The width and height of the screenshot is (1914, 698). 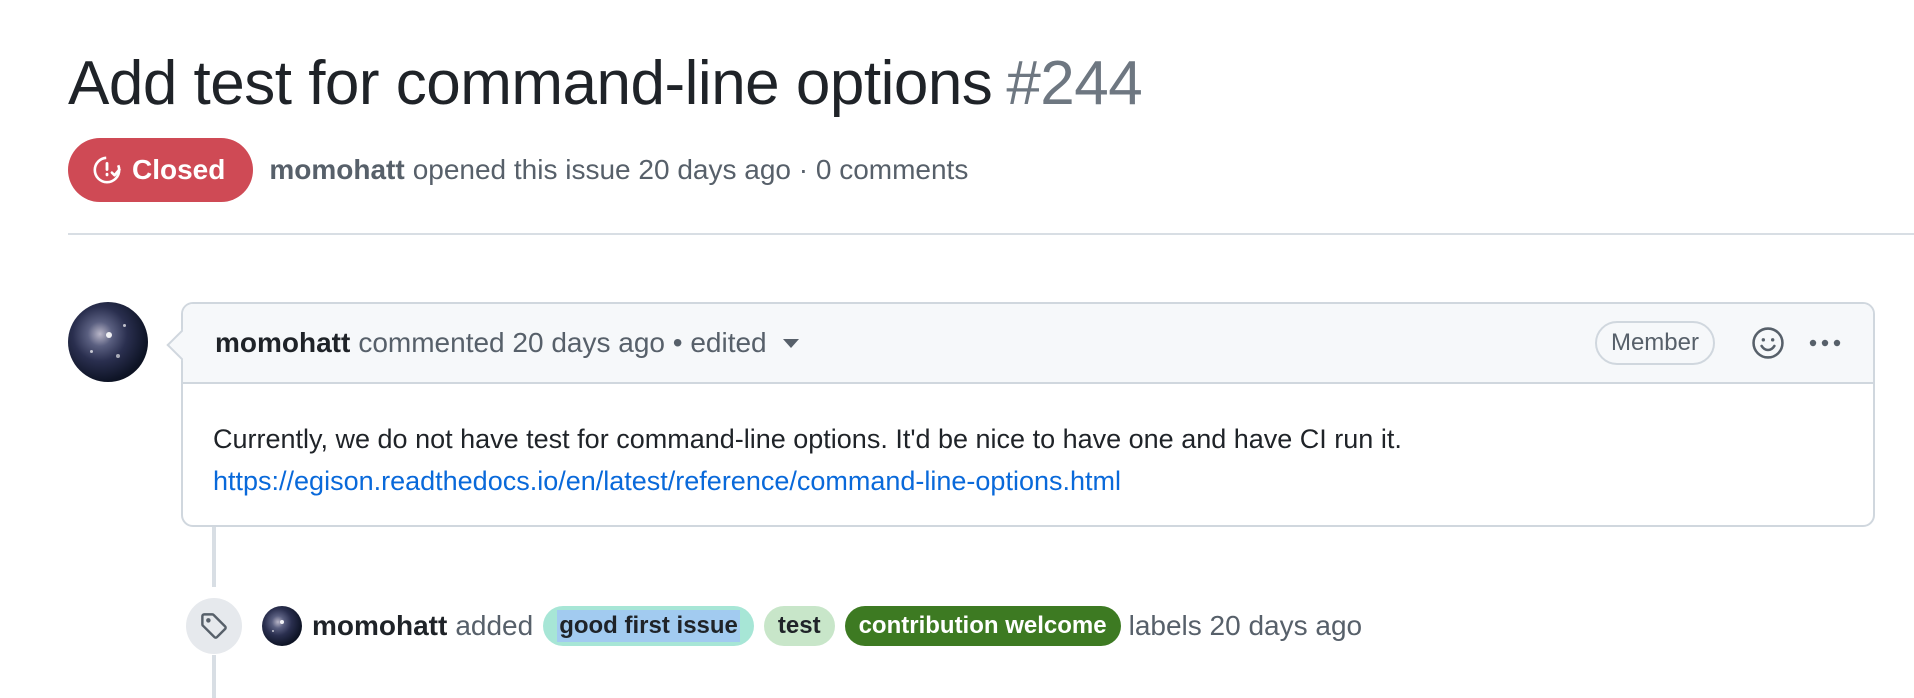 What do you see at coordinates (179, 169) in the screenshot?
I see `state-label: Closed` at bounding box center [179, 169].